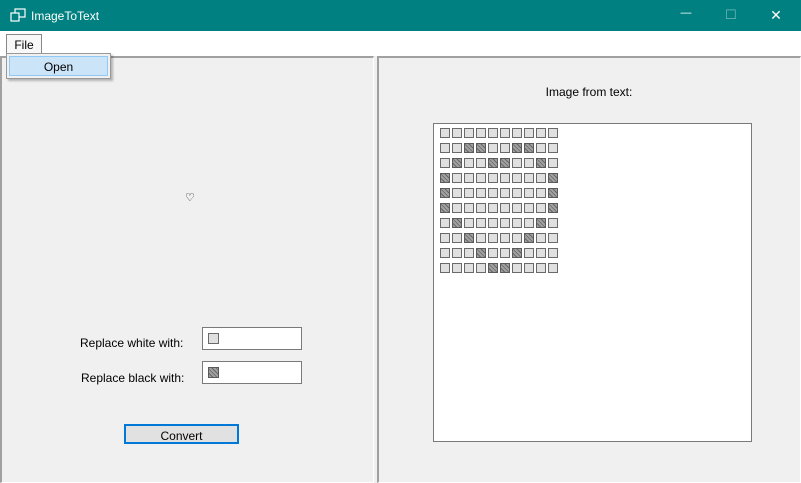 This screenshot has height=483, width=801. I want to click on minimize-button: —, so click(686, 15).